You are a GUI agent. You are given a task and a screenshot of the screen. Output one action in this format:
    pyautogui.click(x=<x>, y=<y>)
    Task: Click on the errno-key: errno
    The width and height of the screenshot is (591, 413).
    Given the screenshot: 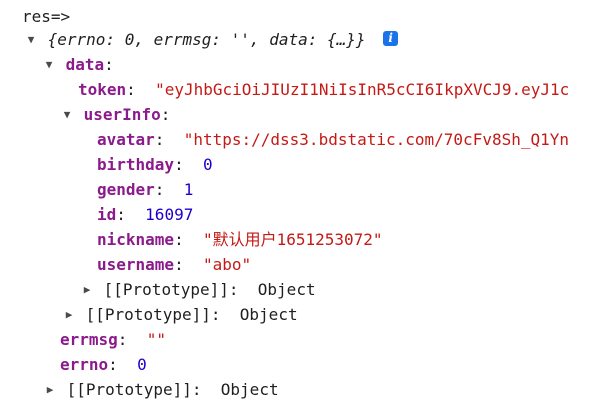 What is the action you would take?
    pyautogui.click(x=84, y=364)
    